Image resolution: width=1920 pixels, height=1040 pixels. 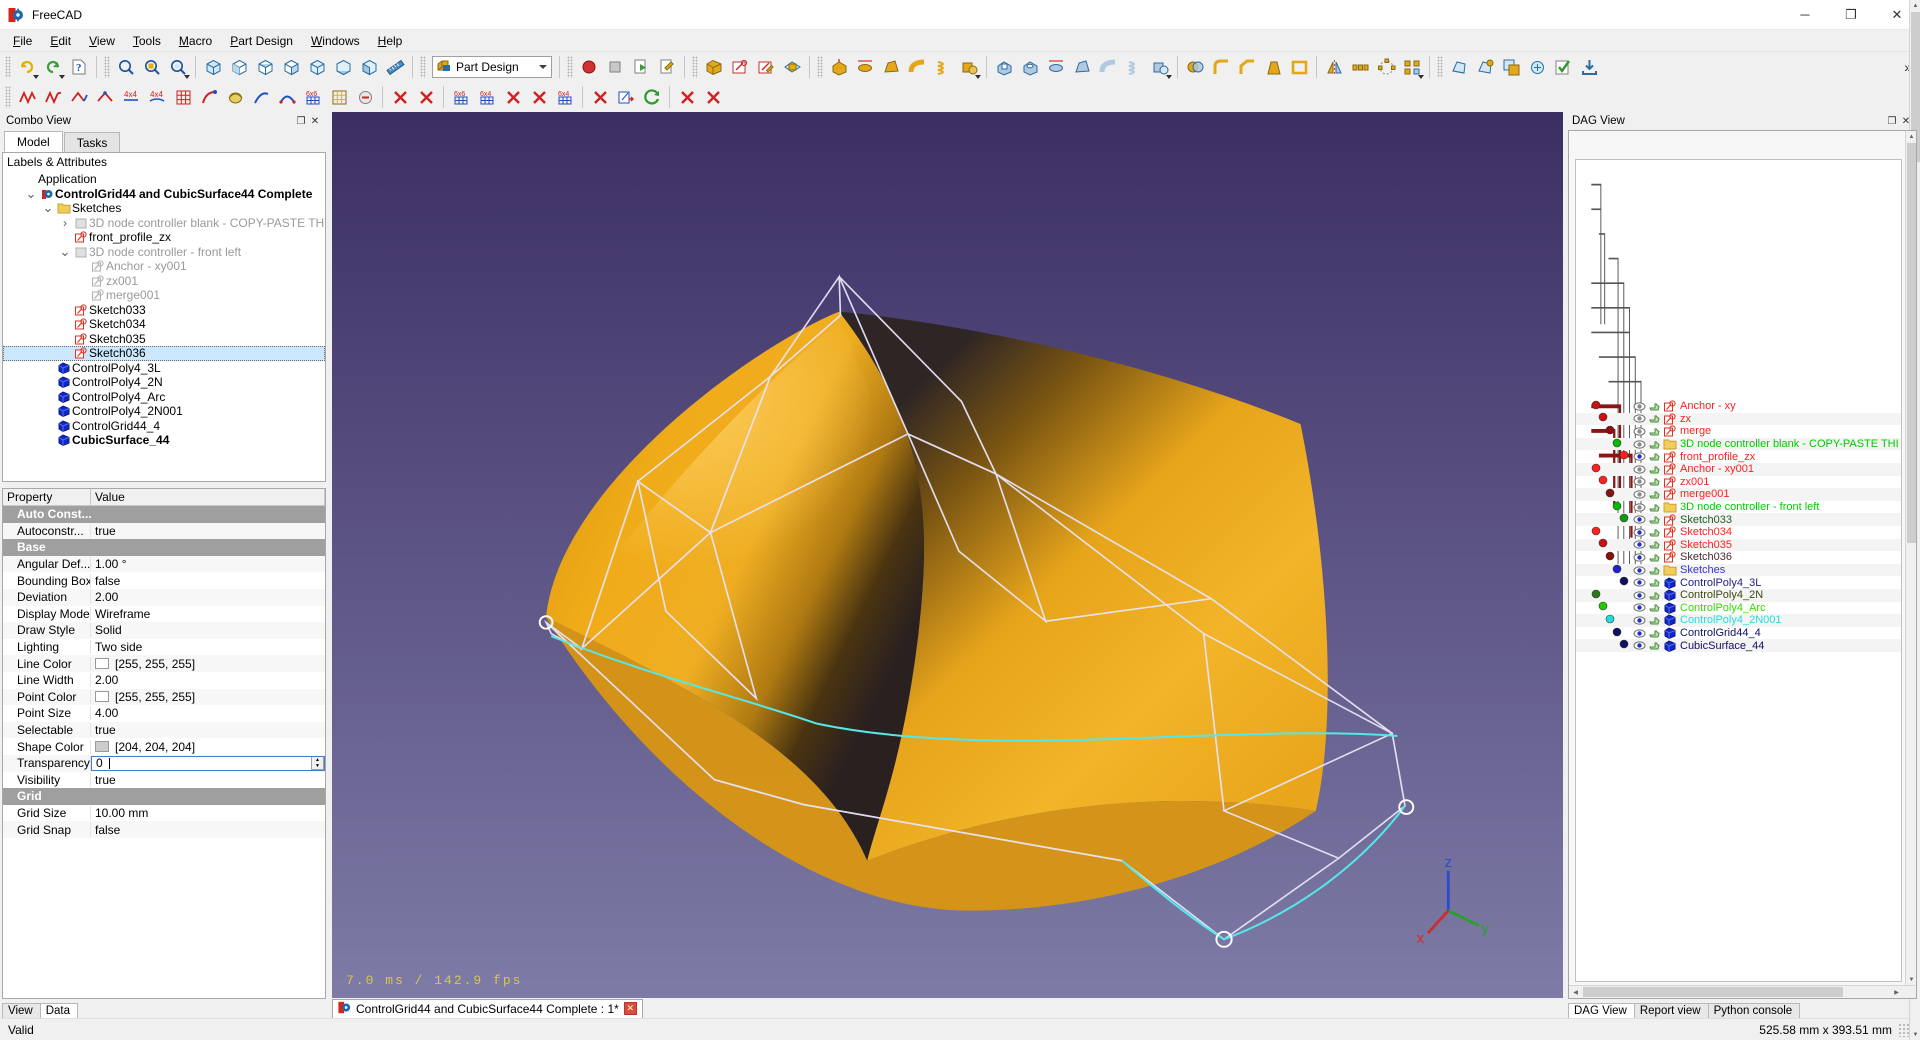 I want to click on create-body-icon, so click(x=714, y=67).